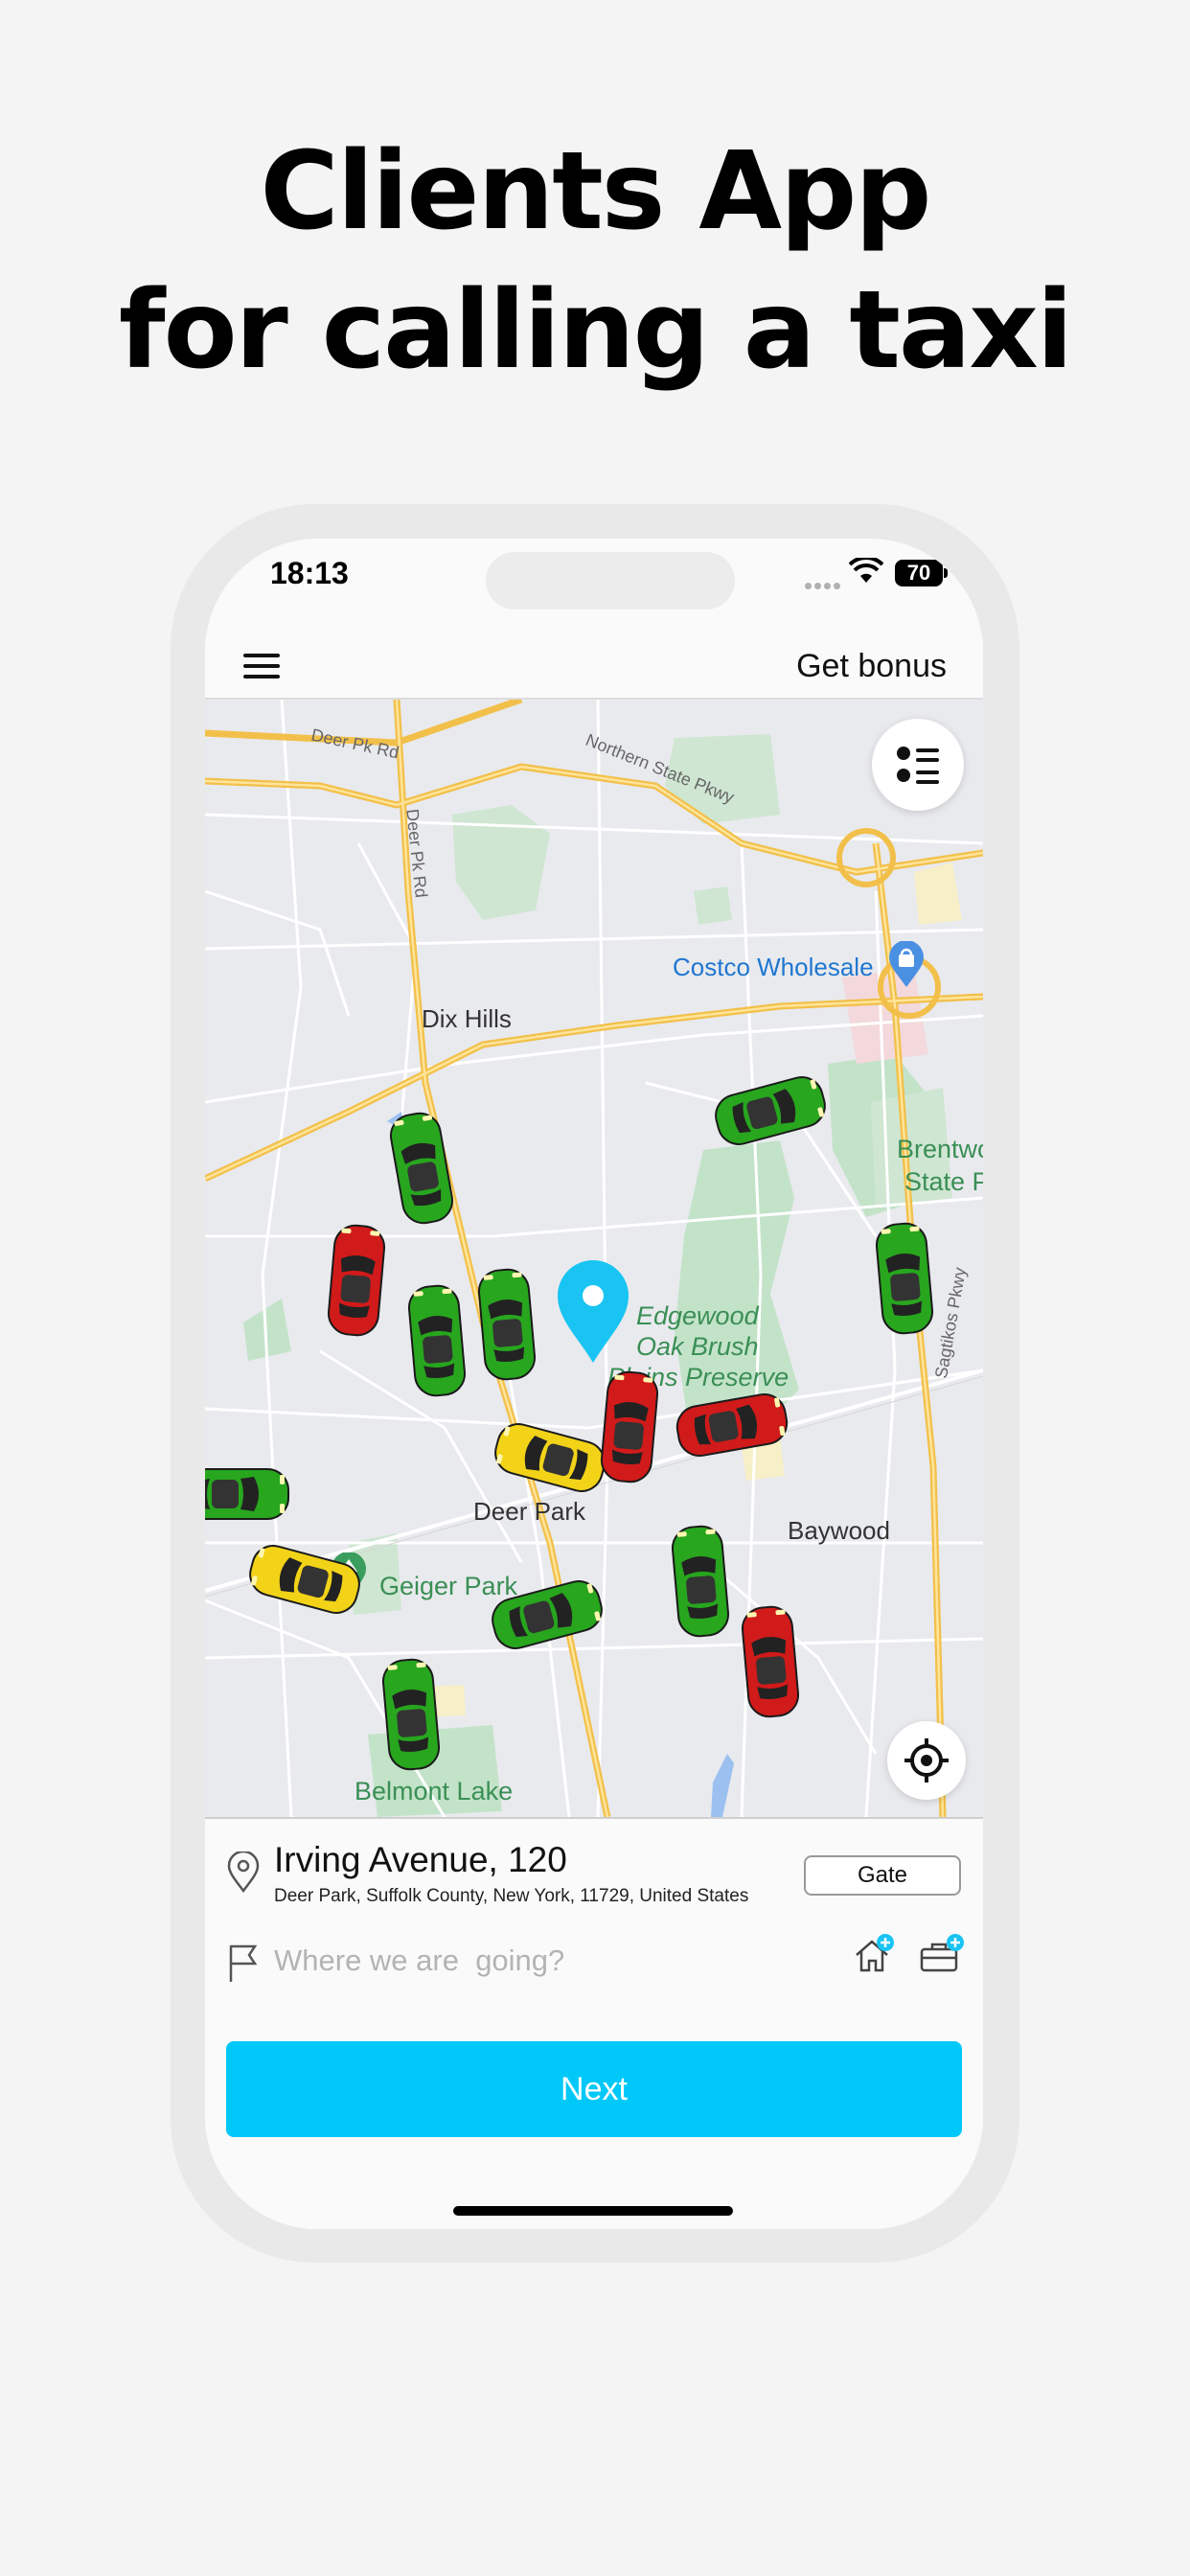  Describe the element at coordinates (595, 330) in the screenshot. I see `headline-line-2: for calling a taxi` at that location.